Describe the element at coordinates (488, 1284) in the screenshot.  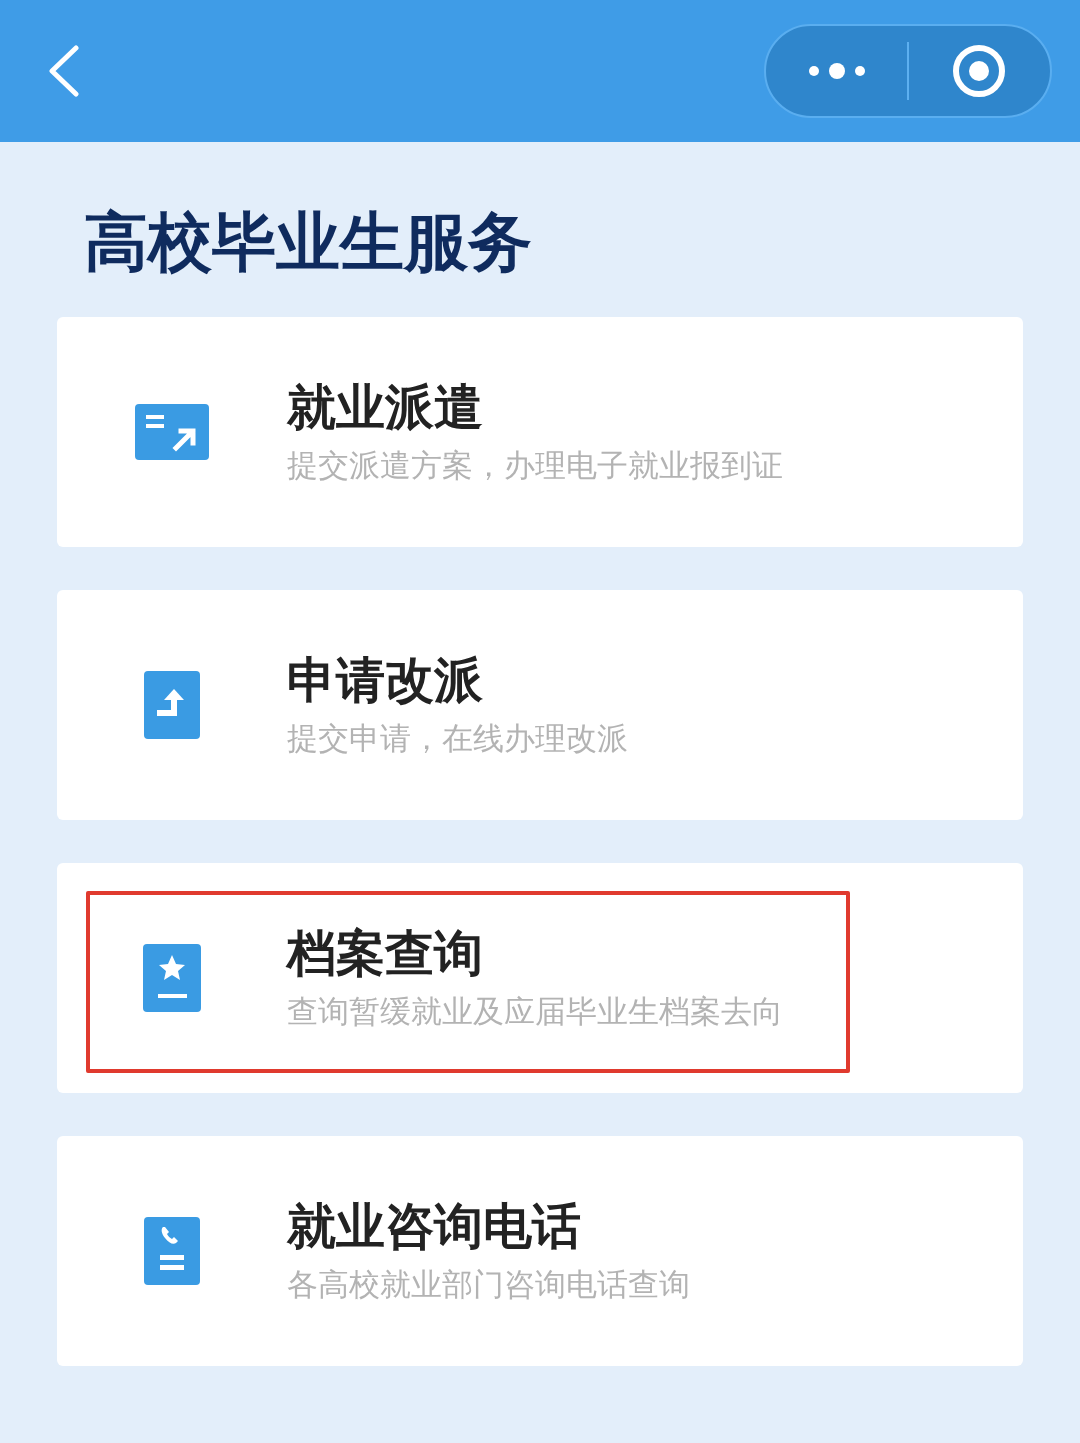
I see `service-description: 各高校就业部门咨询电话查询` at that location.